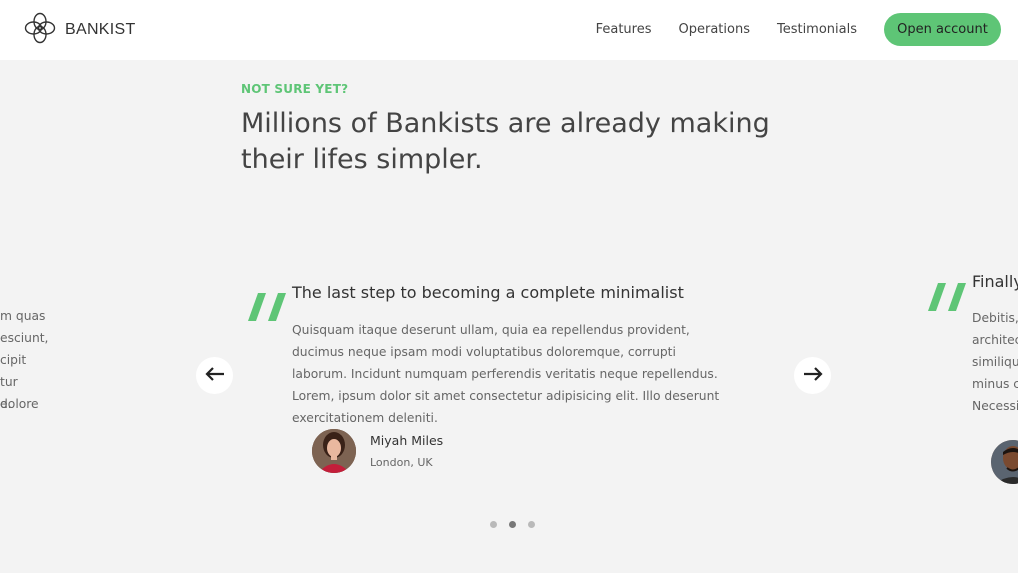 The width and height of the screenshot is (1018, 573). Describe the element at coordinates (40, 30) in the screenshot. I see `bankist-logo-icon` at that location.